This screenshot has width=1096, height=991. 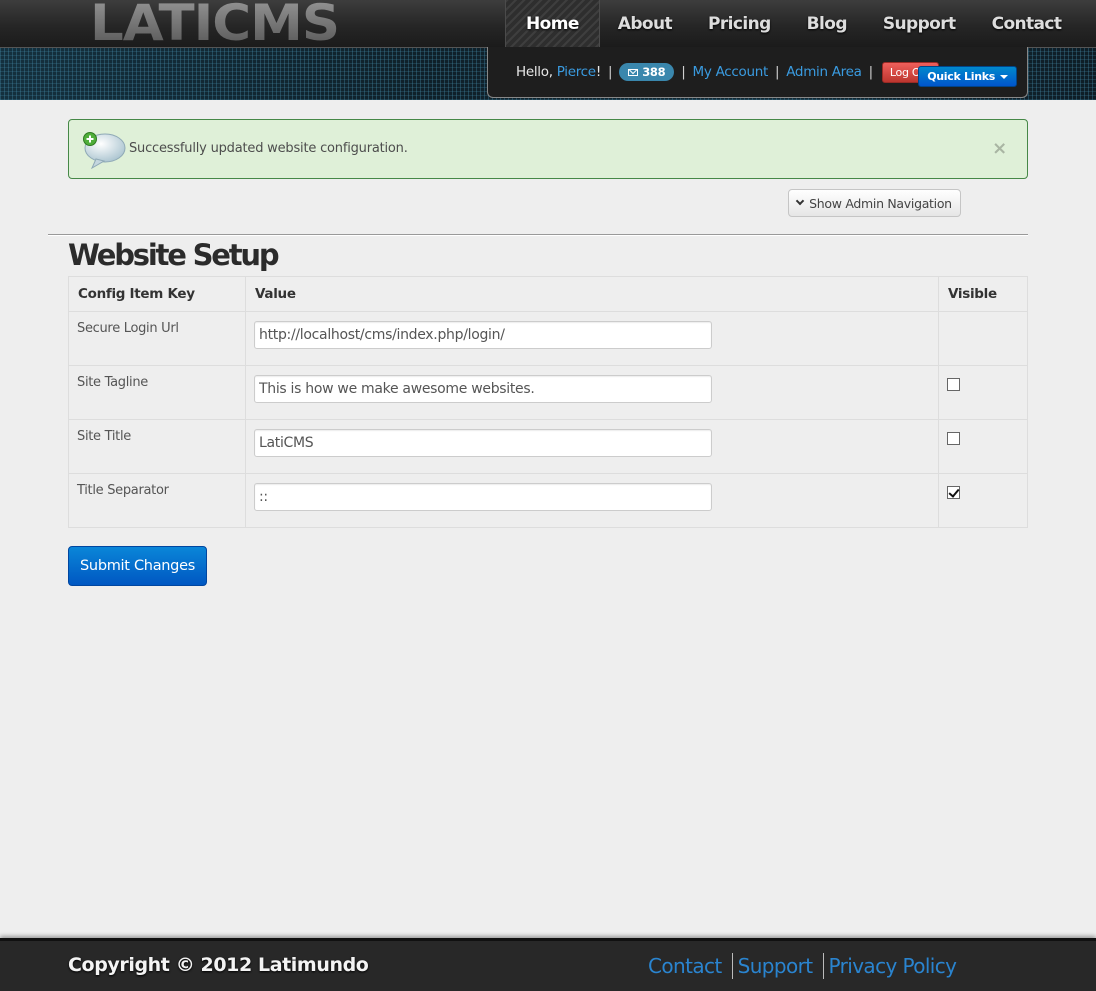 I want to click on my-account-link: My Account, so click(x=731, y=72).